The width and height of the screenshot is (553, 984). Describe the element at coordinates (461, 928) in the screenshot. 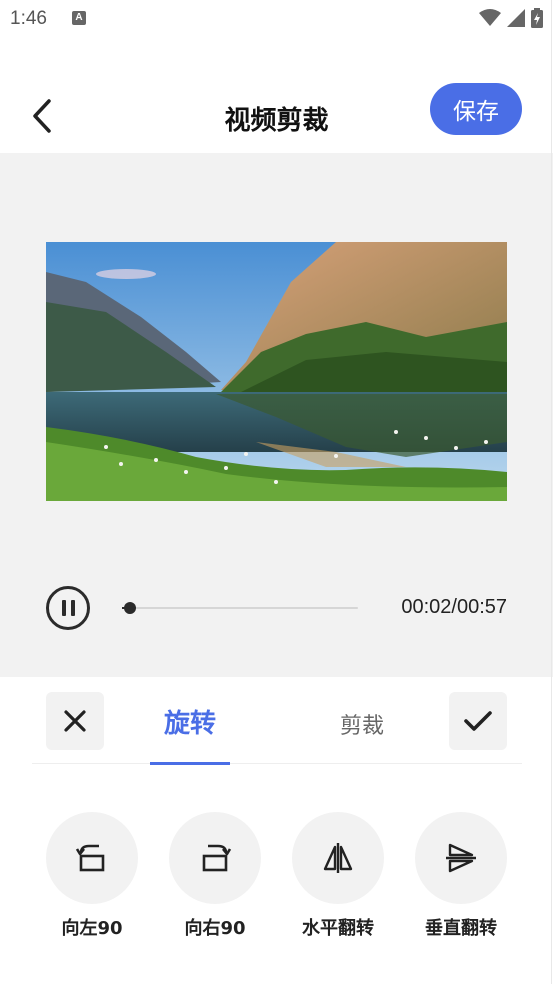

I see `flip-vertical-label: 垂直翻转` at that location.